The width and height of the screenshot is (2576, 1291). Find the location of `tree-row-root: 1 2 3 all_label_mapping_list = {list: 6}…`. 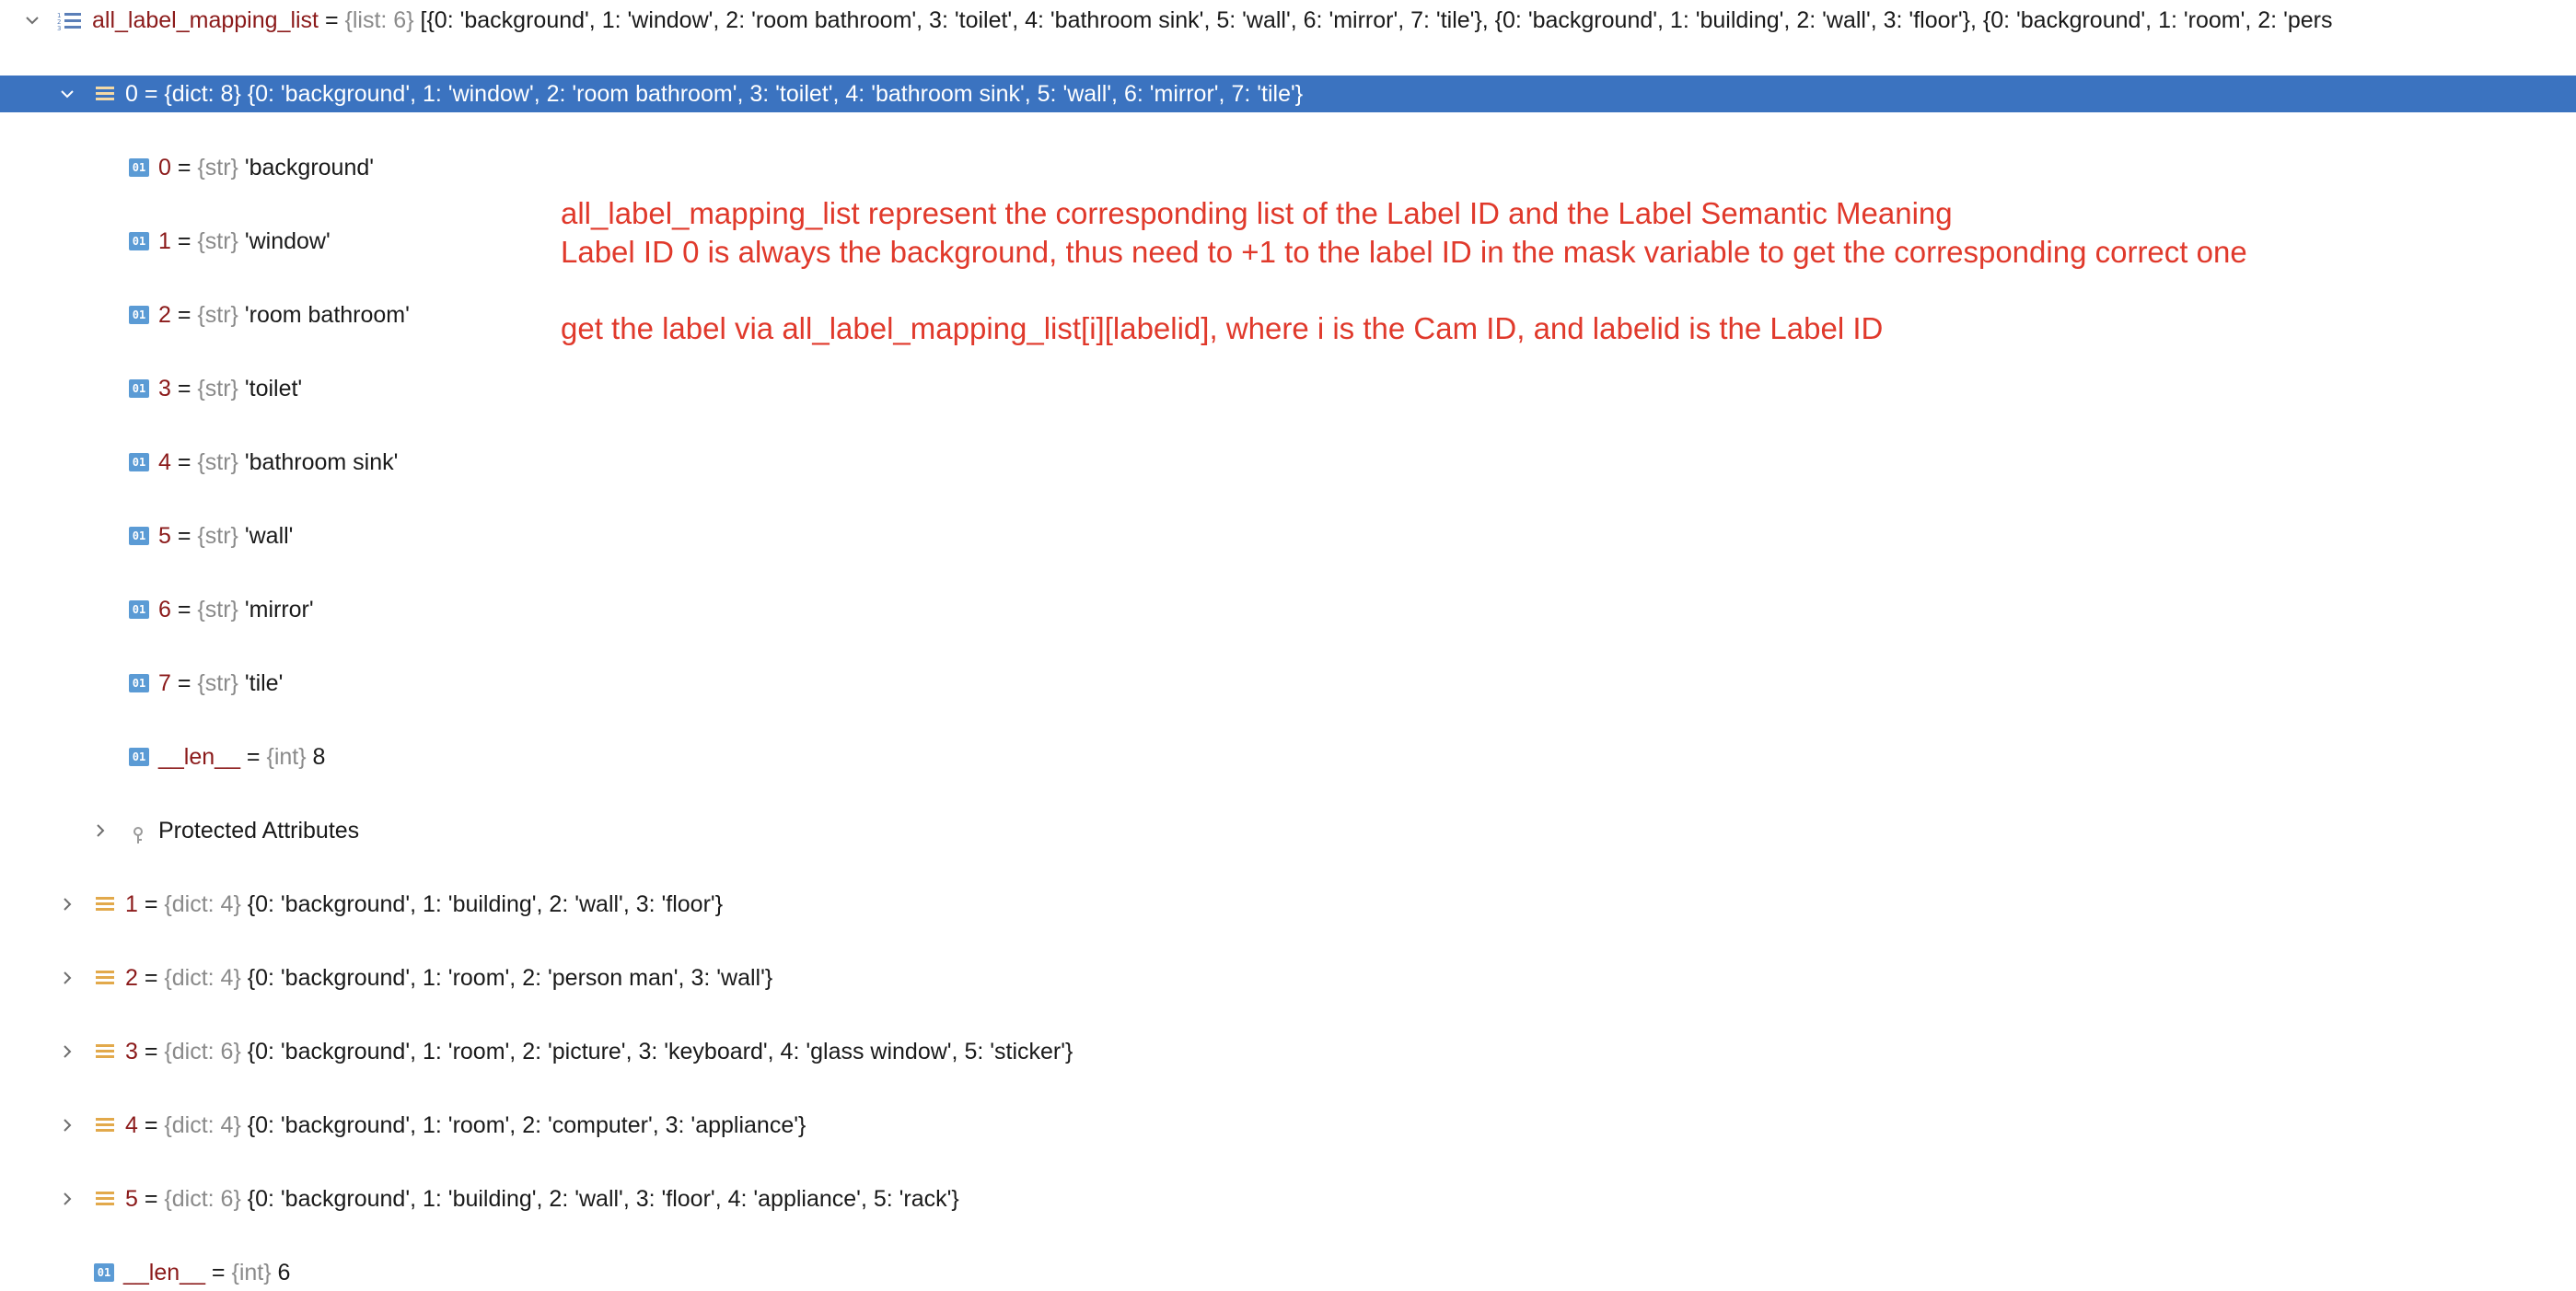

tree-row-root: 1 2 3 all_label_mapping_list = {list: 6}… is located at coordinates (1288, 21).